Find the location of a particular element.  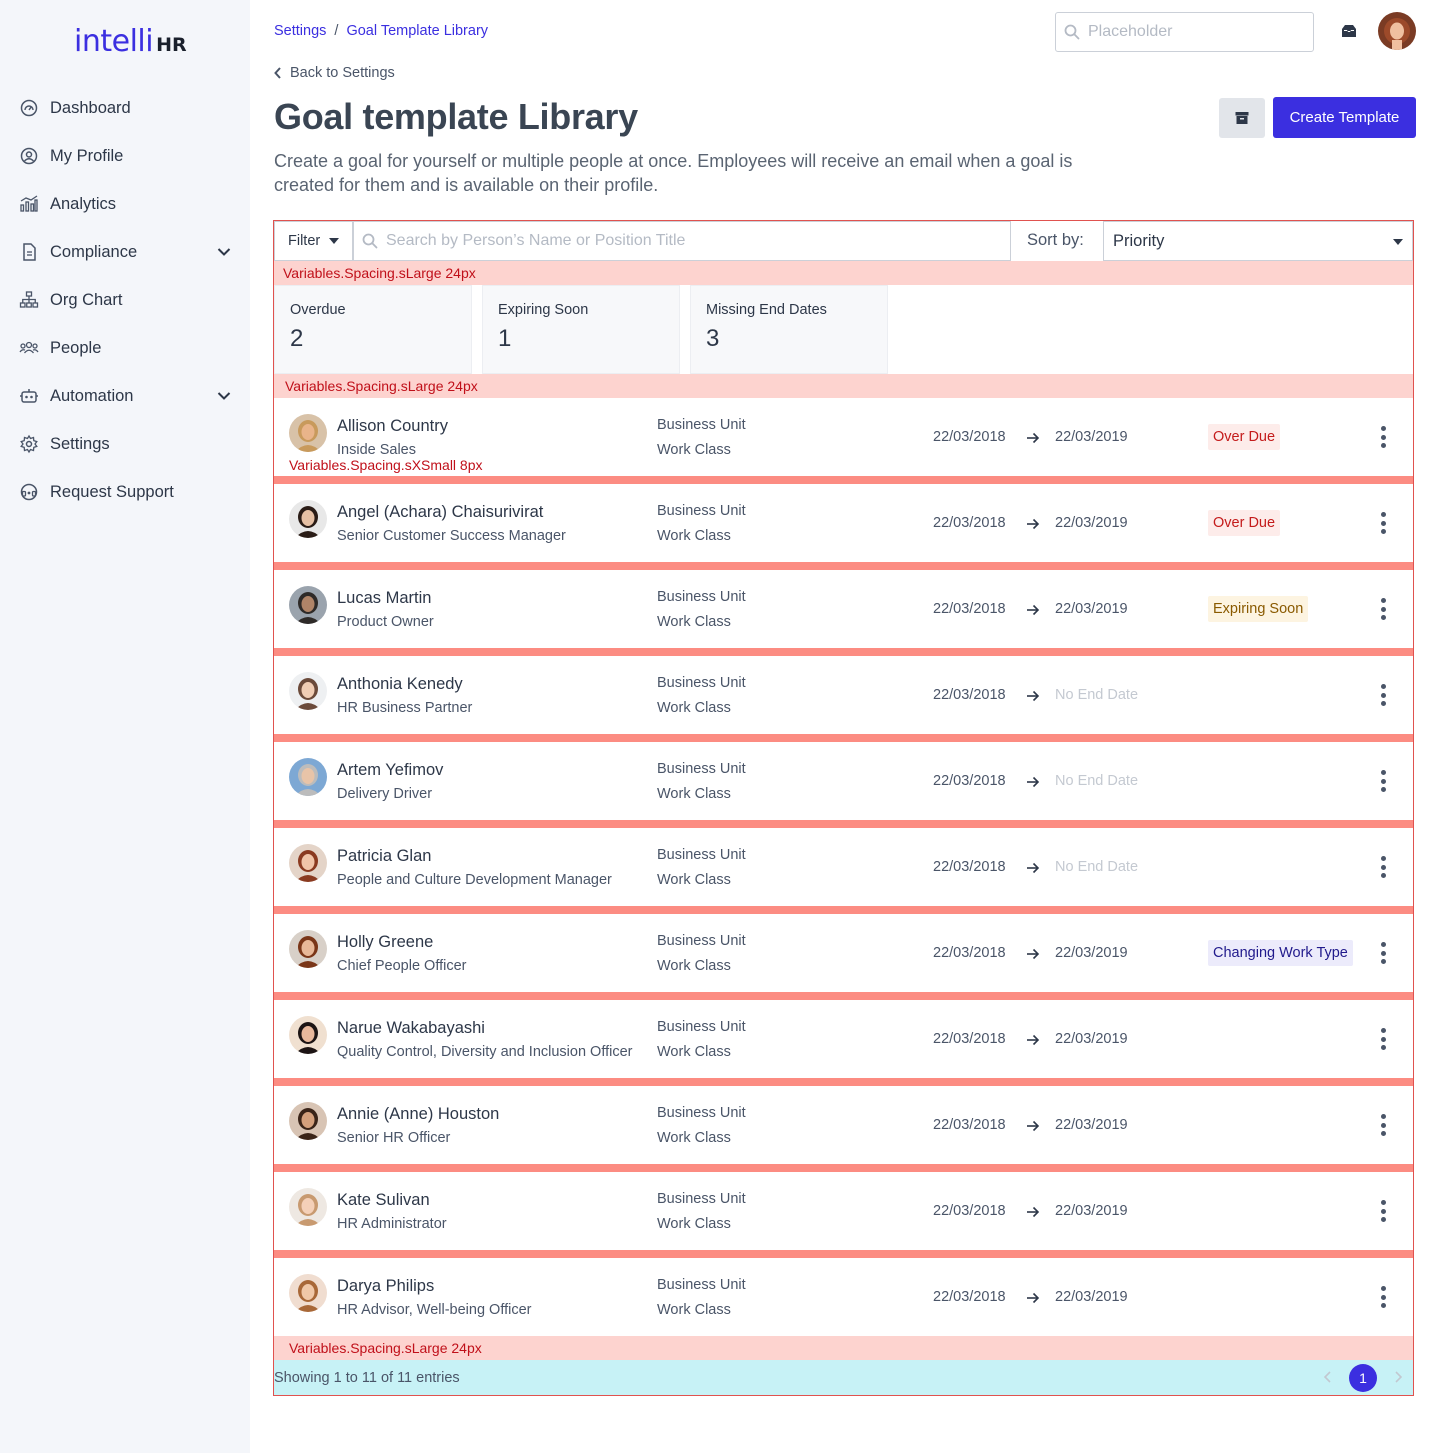

person-name: Kate Sulivan is located at coordinates (383, 1200).